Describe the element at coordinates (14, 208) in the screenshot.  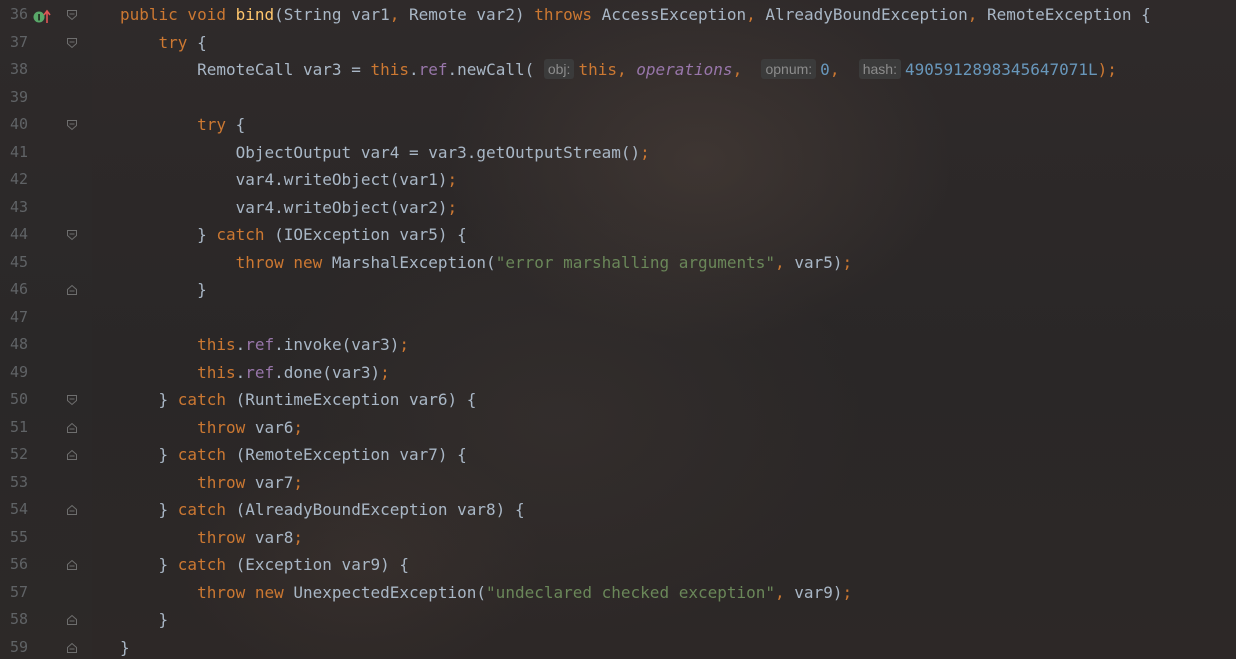
I see `line-number: 43` at that location.